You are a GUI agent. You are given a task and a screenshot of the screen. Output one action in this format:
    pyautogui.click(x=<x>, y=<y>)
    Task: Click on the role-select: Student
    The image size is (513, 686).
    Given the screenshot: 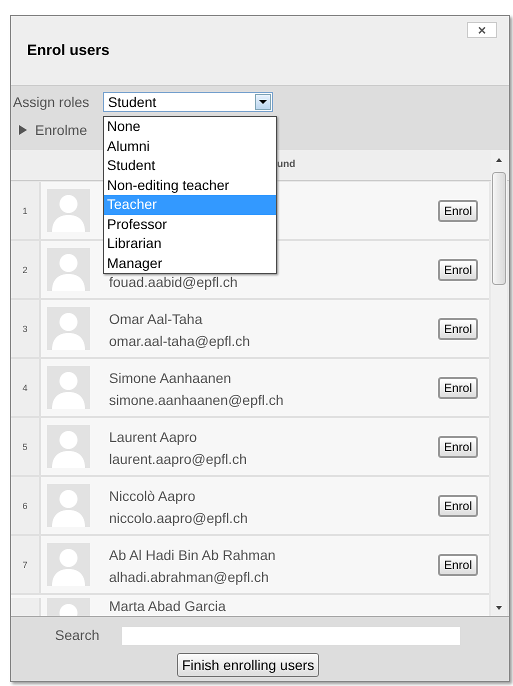 What is the action you would take?
    pyautogui.click(x=188, y=102)
    